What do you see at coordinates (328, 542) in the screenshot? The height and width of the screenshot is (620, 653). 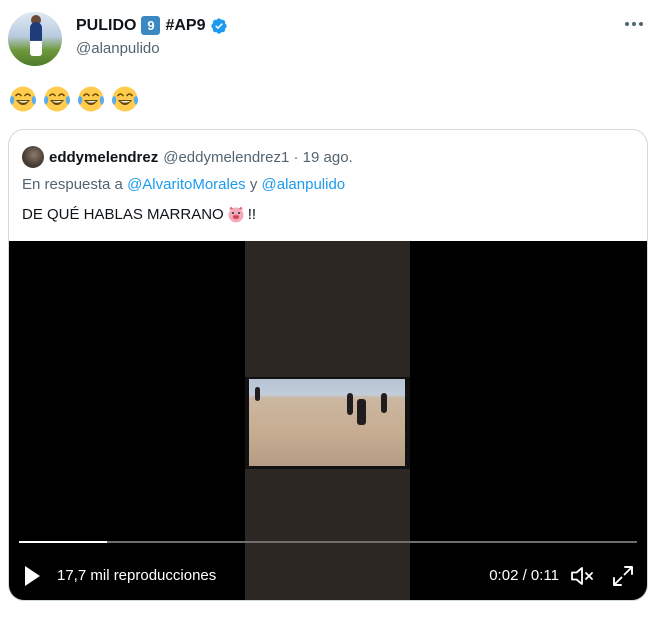 I see `video-progress-bar` at bounding box center [328, 542].